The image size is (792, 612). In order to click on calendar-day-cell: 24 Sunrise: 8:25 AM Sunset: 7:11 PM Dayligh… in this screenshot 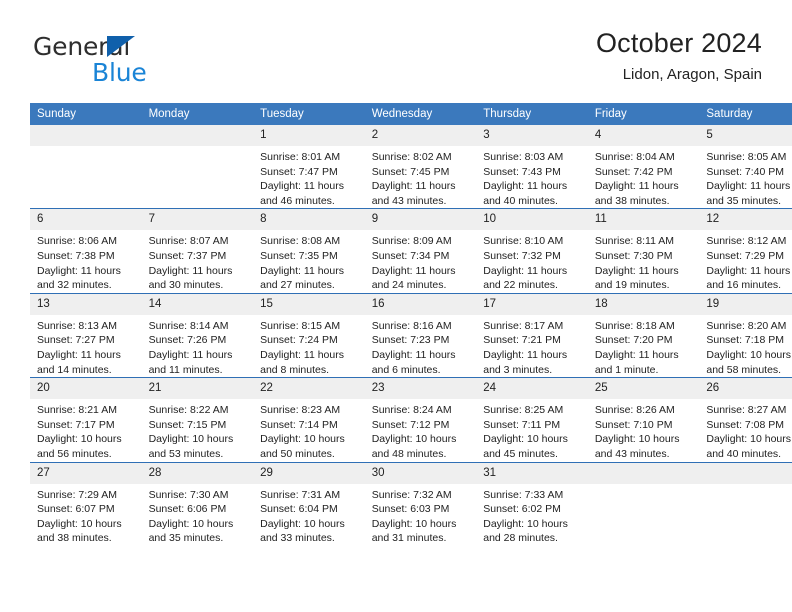, I will do `click(532, 419)`.